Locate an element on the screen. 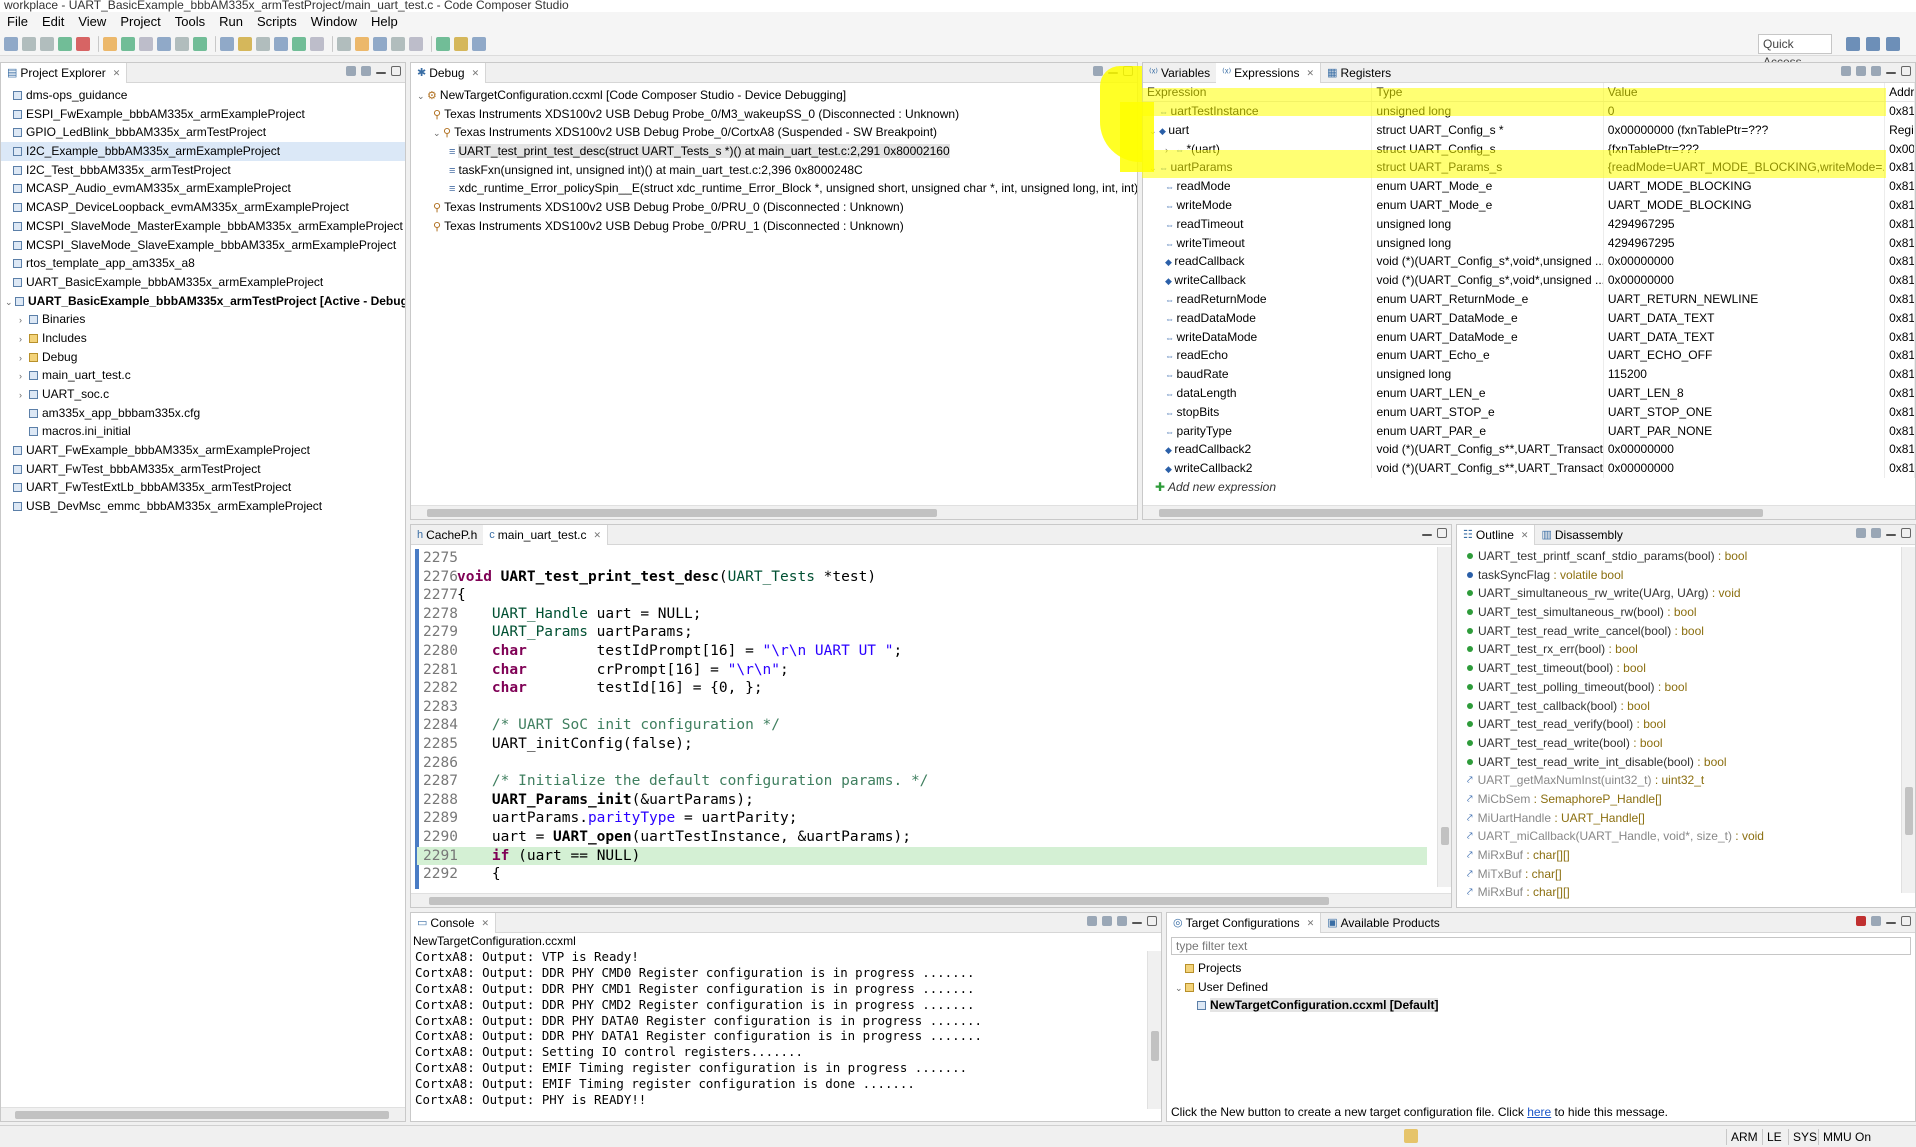 The height and width of the screenshot is (1147, 1916). outline-item: ⤤ UART_getMaxNumInst(uint32_t) : uint32_t is located at coordinates (1691, 780).